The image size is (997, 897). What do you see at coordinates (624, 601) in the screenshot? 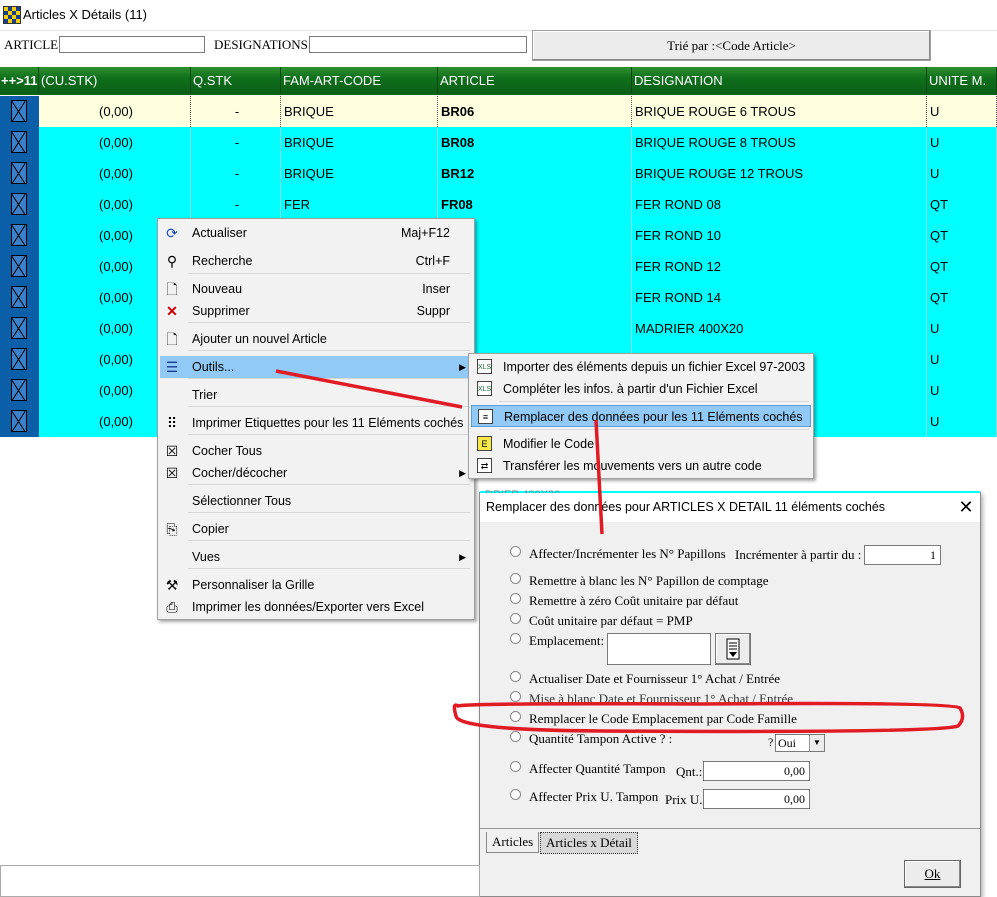
I see `option-remettre-zero: Remettre à zéro Coût unitaire par défaut` at bounding box center [624, 601].